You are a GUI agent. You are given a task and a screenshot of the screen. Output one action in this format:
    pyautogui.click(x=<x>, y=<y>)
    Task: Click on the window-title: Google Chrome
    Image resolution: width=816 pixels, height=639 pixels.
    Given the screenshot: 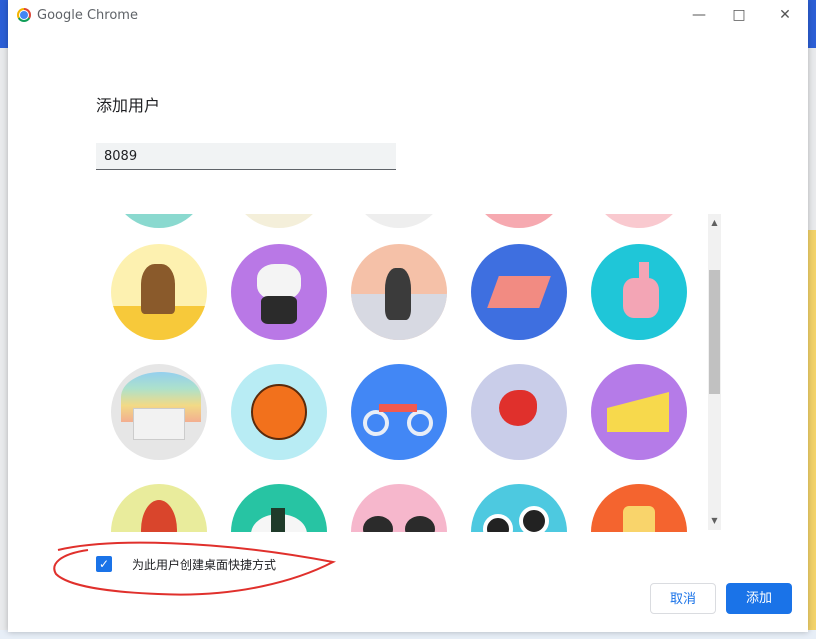 What is the action you would take?
    pyautogui.click(x=87, y=15)
    